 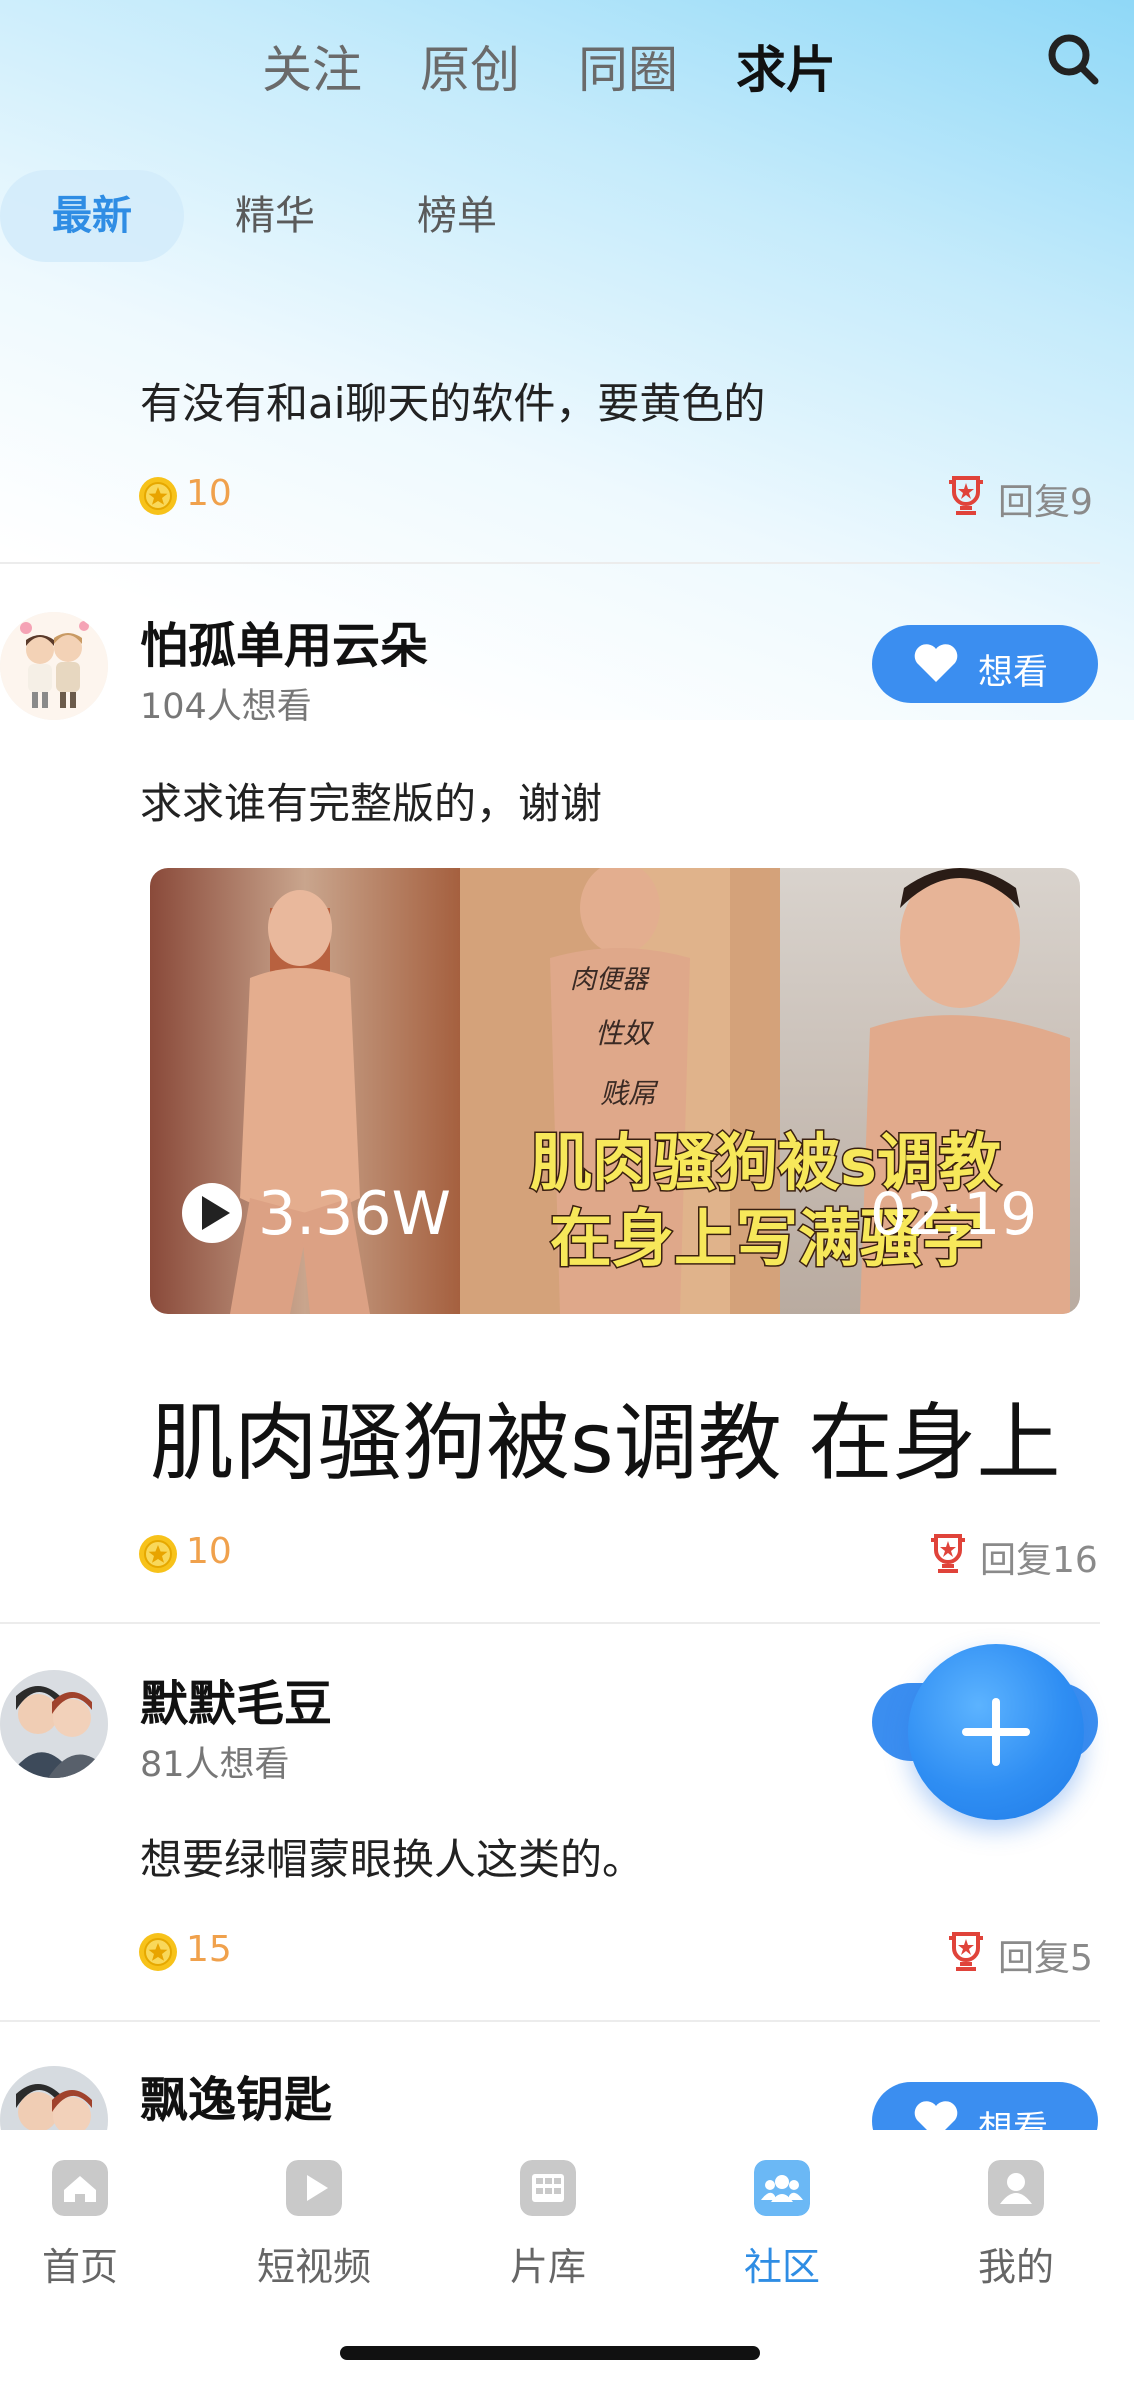 I want to click on tab-follow: 关注, so click(x=312, y=66).